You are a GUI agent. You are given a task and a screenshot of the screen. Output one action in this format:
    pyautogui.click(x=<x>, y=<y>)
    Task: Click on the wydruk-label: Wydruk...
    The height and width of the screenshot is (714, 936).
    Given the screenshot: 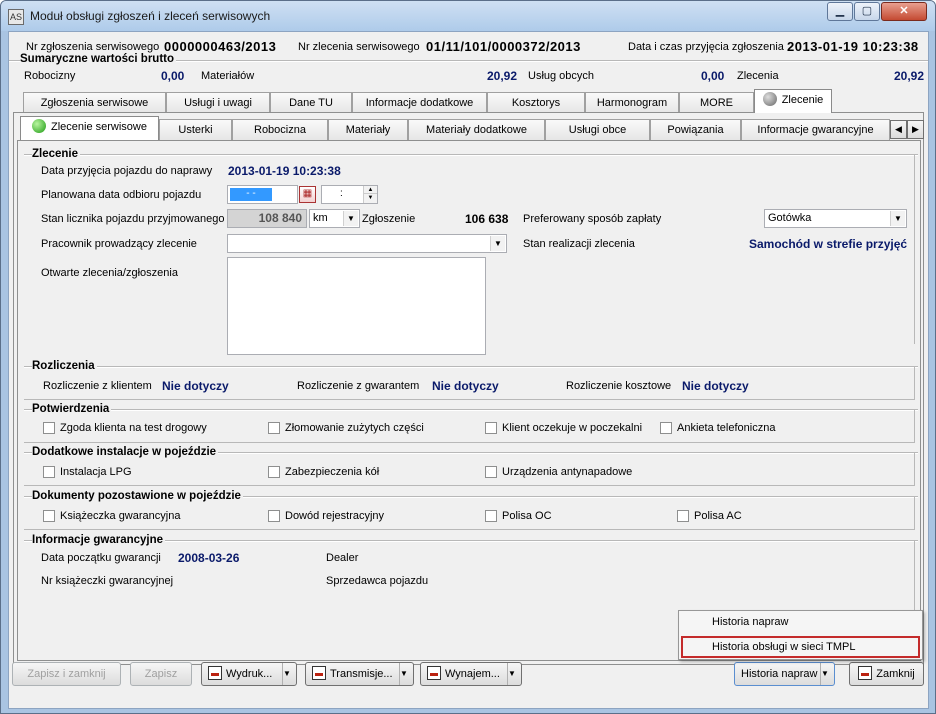 What is the action you would take?
    pyautogui.click(x=249, y=674)
    